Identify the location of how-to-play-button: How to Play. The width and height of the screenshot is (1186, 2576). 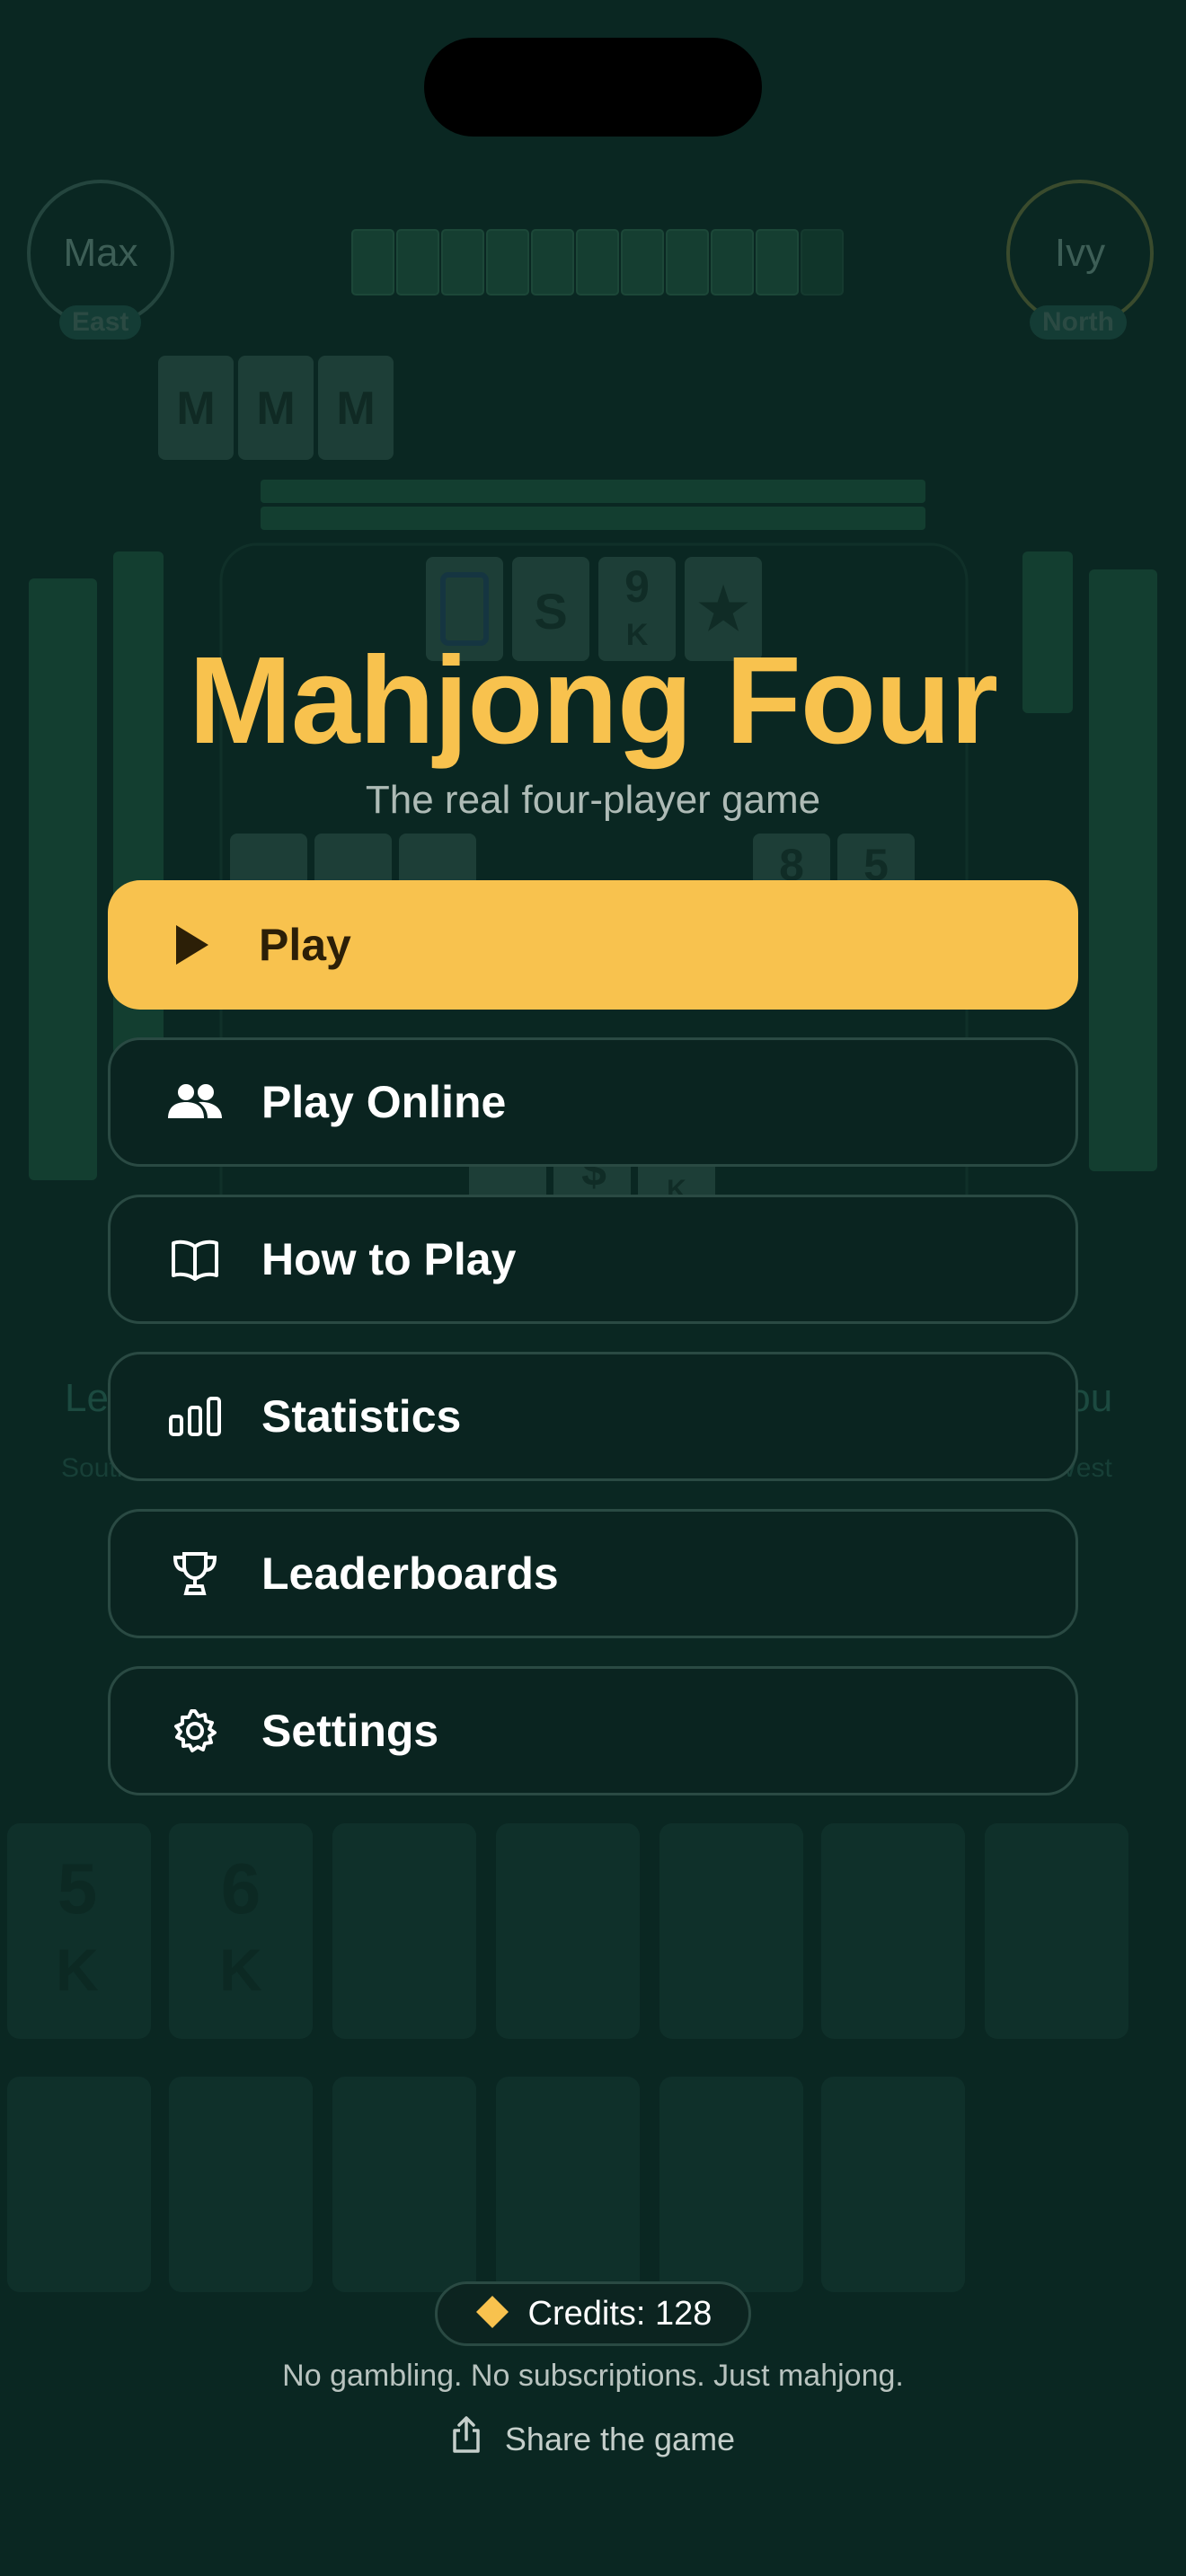
(593, 1259).